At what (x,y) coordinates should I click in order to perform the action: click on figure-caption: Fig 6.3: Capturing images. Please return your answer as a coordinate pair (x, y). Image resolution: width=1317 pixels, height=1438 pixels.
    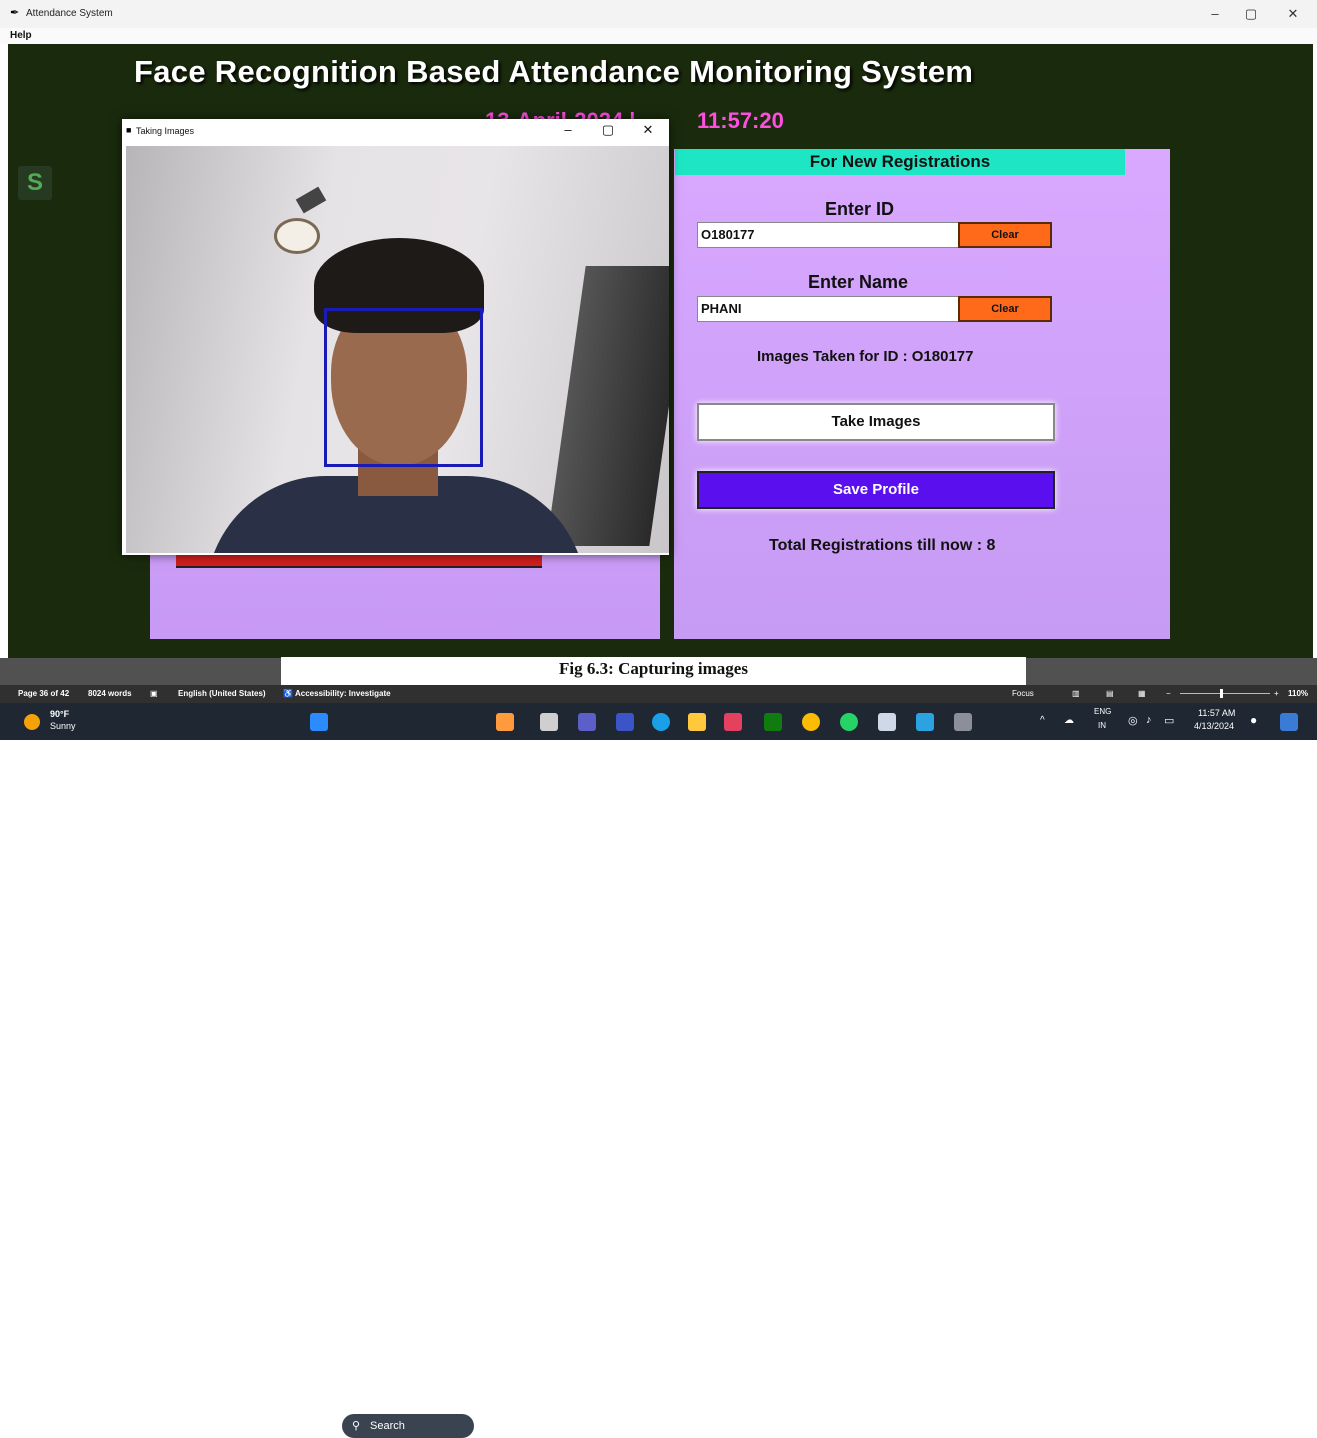
    Looking at the image, I should click on (653, 671).